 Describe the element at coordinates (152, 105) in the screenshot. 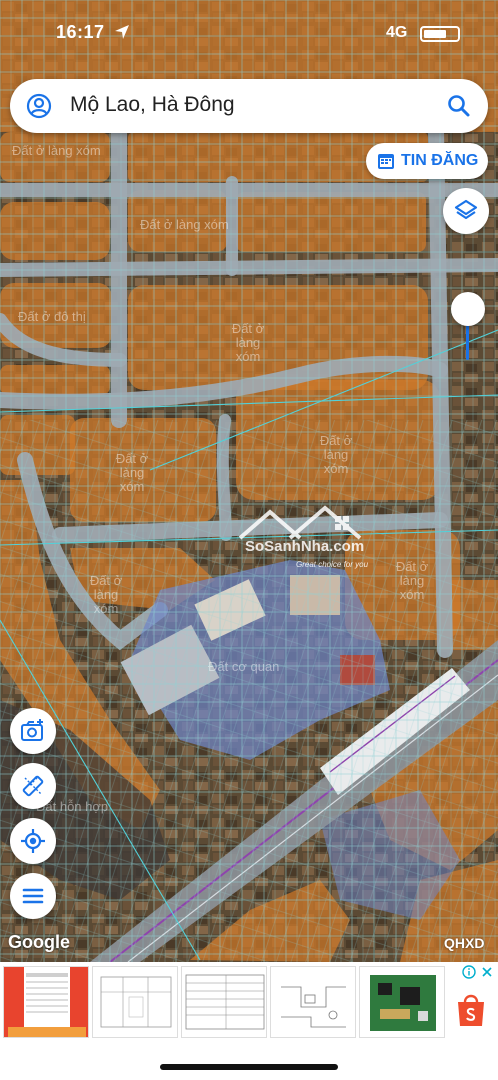

I see `search-location-text: Mộ Lao, Hà Đông` at that location.